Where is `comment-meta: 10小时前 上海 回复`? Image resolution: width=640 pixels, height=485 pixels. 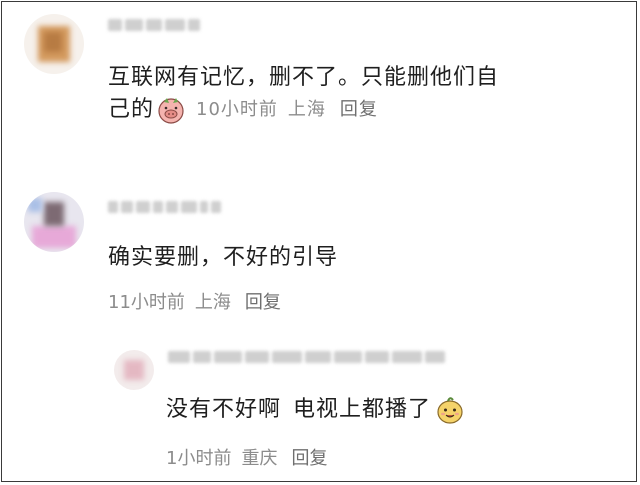
comment-meta: 10小时前 上海 回复 is located at coordinates (287, 110).